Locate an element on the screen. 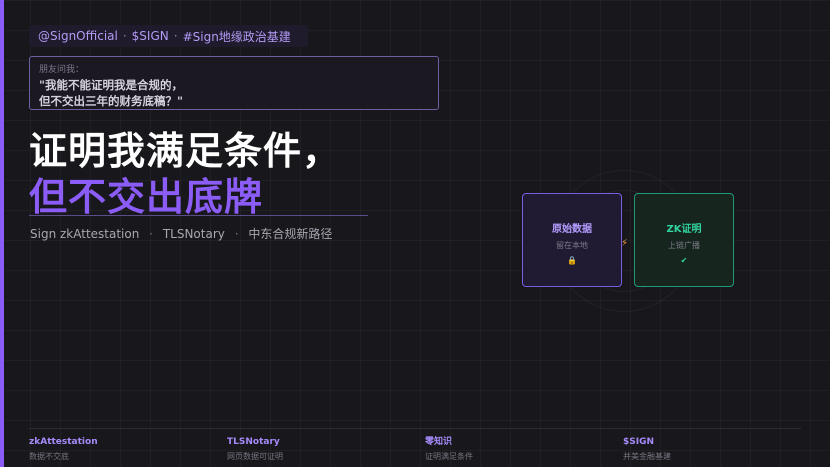 This screenshot has width=830, height=467. raw-data-card: 原始数据 留在本地 🔒 is located at coordinates (572, 240).